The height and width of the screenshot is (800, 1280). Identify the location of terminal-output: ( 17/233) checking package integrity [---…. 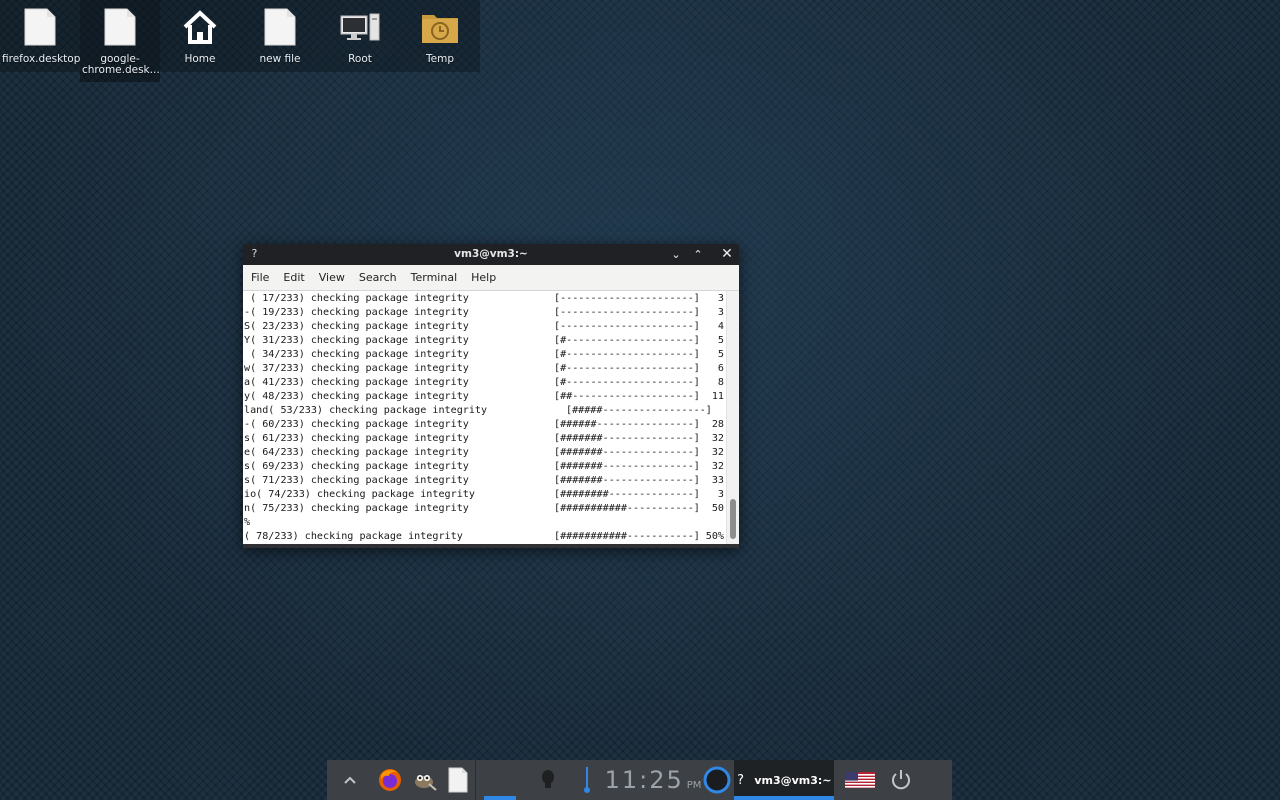
(491, 417).